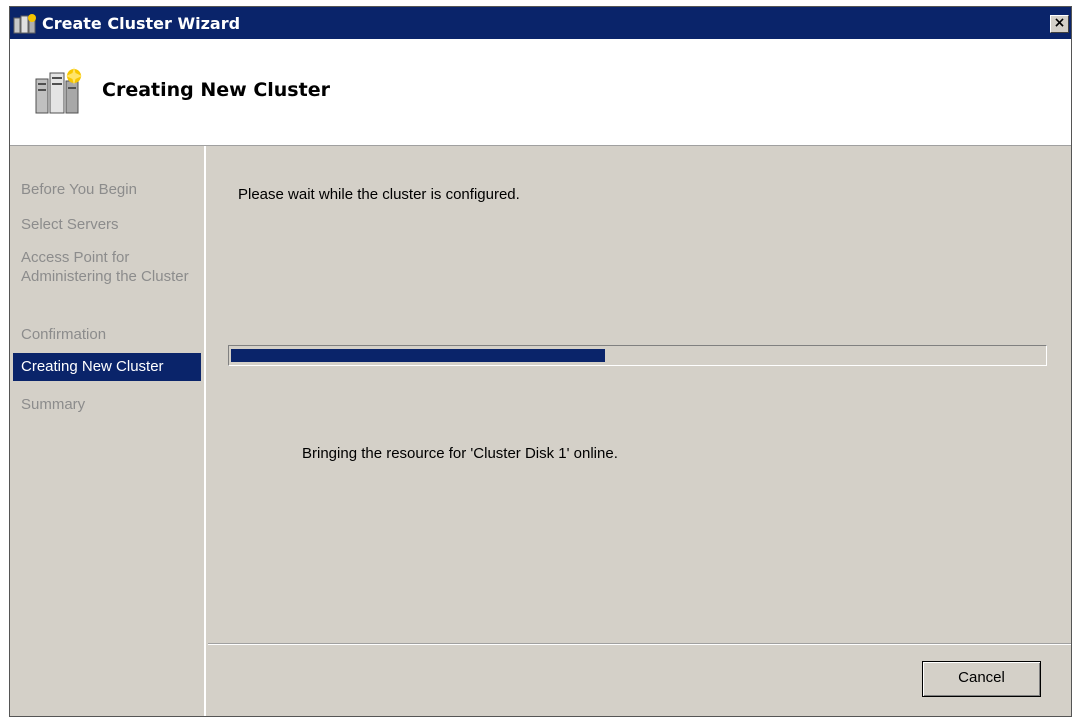 Image resolution: width=1075 pixels, height=720 pixels. What do you see at coordinates (418, 355) in the screenshot?
I see `progress-fill` at bounding box center [418, 355].